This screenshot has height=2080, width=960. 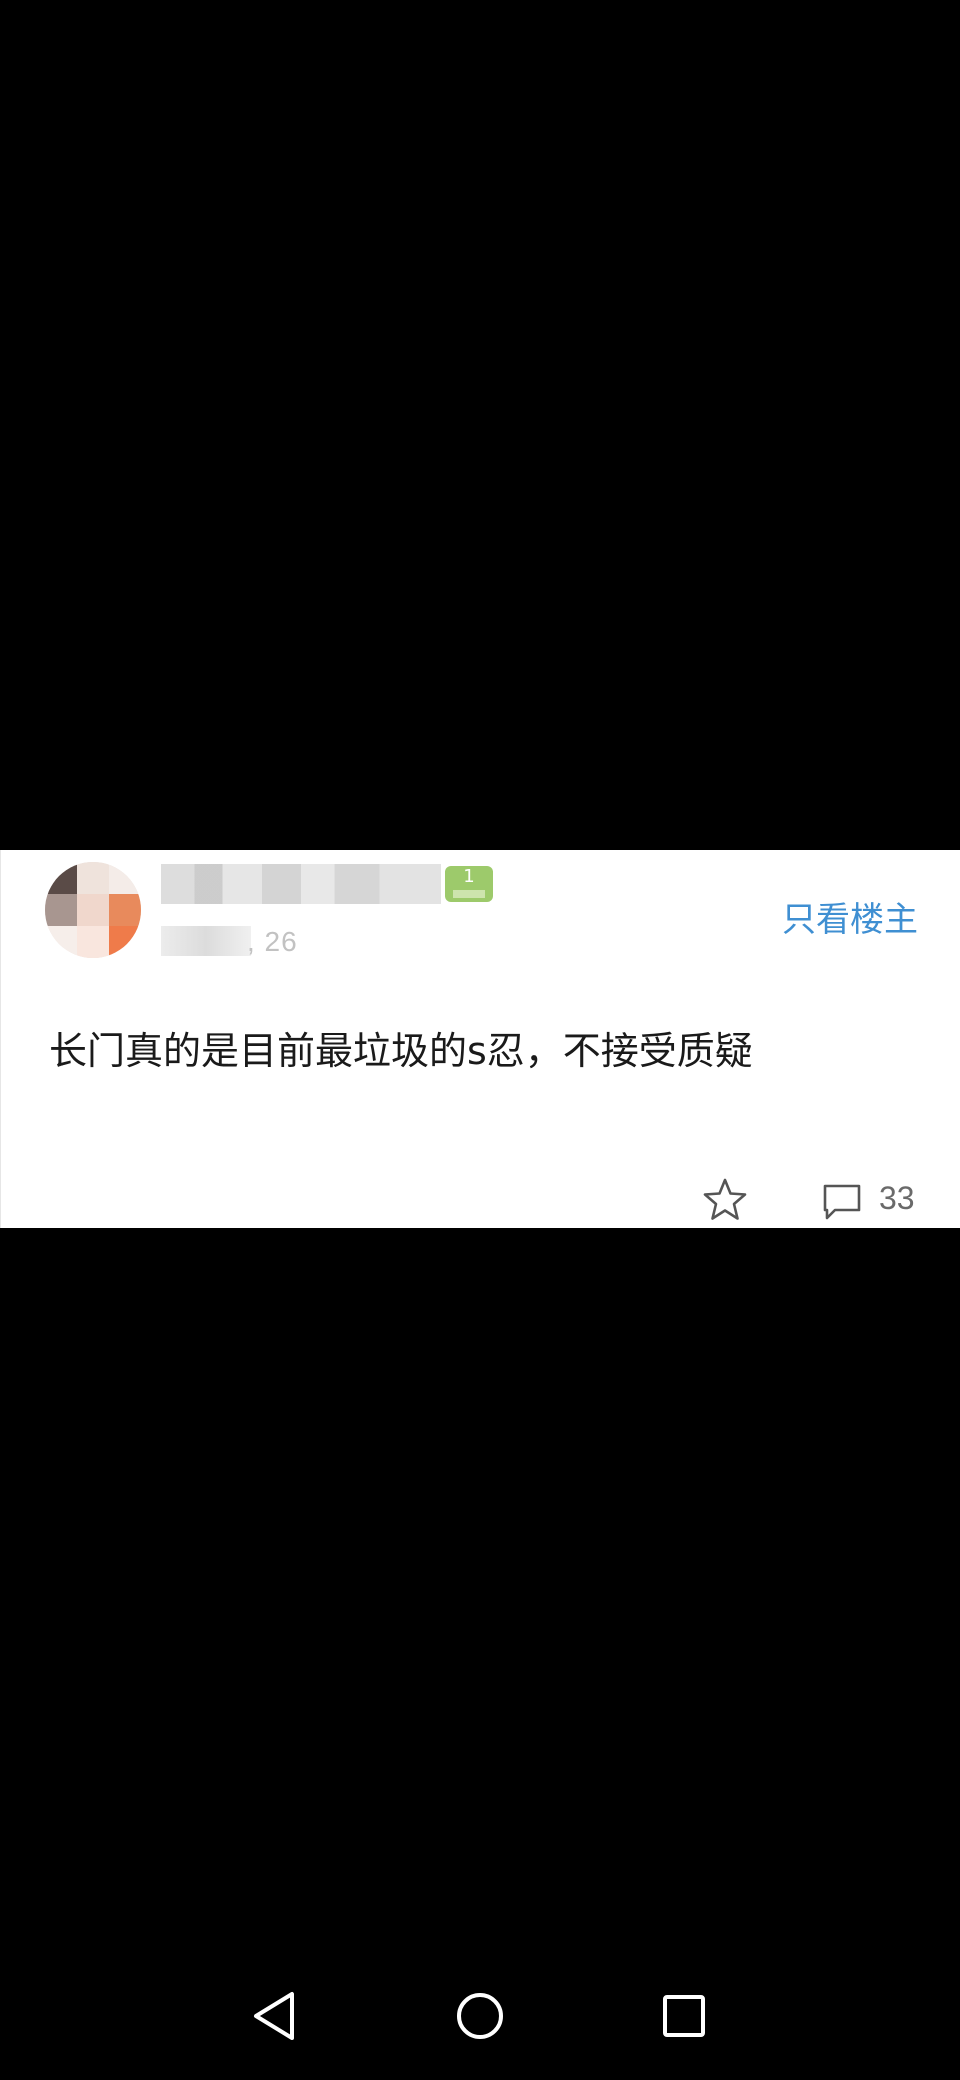 I want to click on post-content: 长门真的是目前最垃圾的s忍，不接受质疑, so click(x=401, y=1051).